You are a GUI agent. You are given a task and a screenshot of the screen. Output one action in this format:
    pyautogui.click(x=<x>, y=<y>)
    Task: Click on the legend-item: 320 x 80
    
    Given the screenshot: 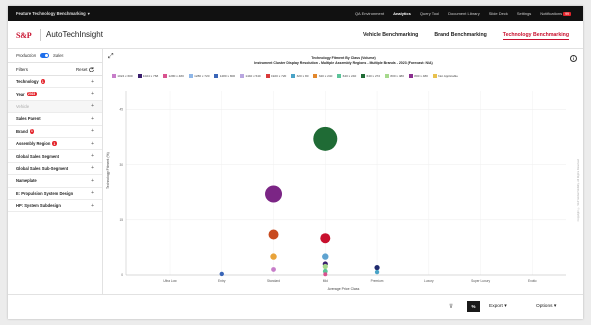 What is the action you would take?
    pyautogui.click(x=299, y=76)
    